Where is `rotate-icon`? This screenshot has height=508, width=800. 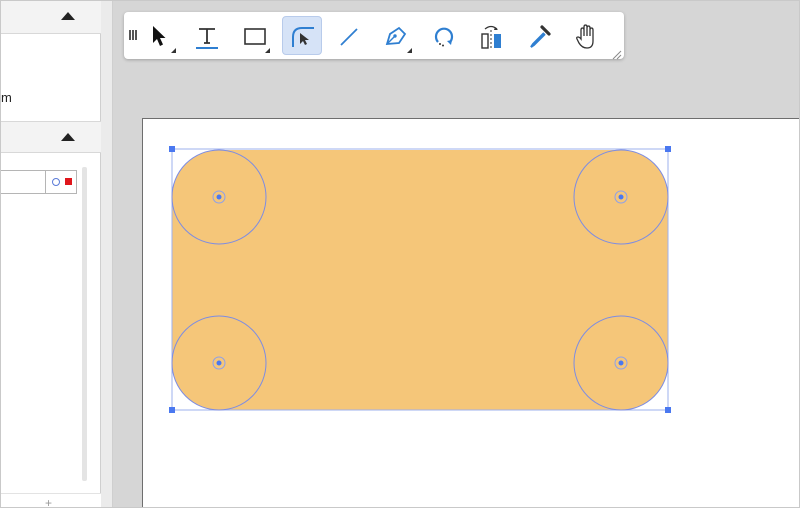 rotate-icon is located at coordinates (444, 37).